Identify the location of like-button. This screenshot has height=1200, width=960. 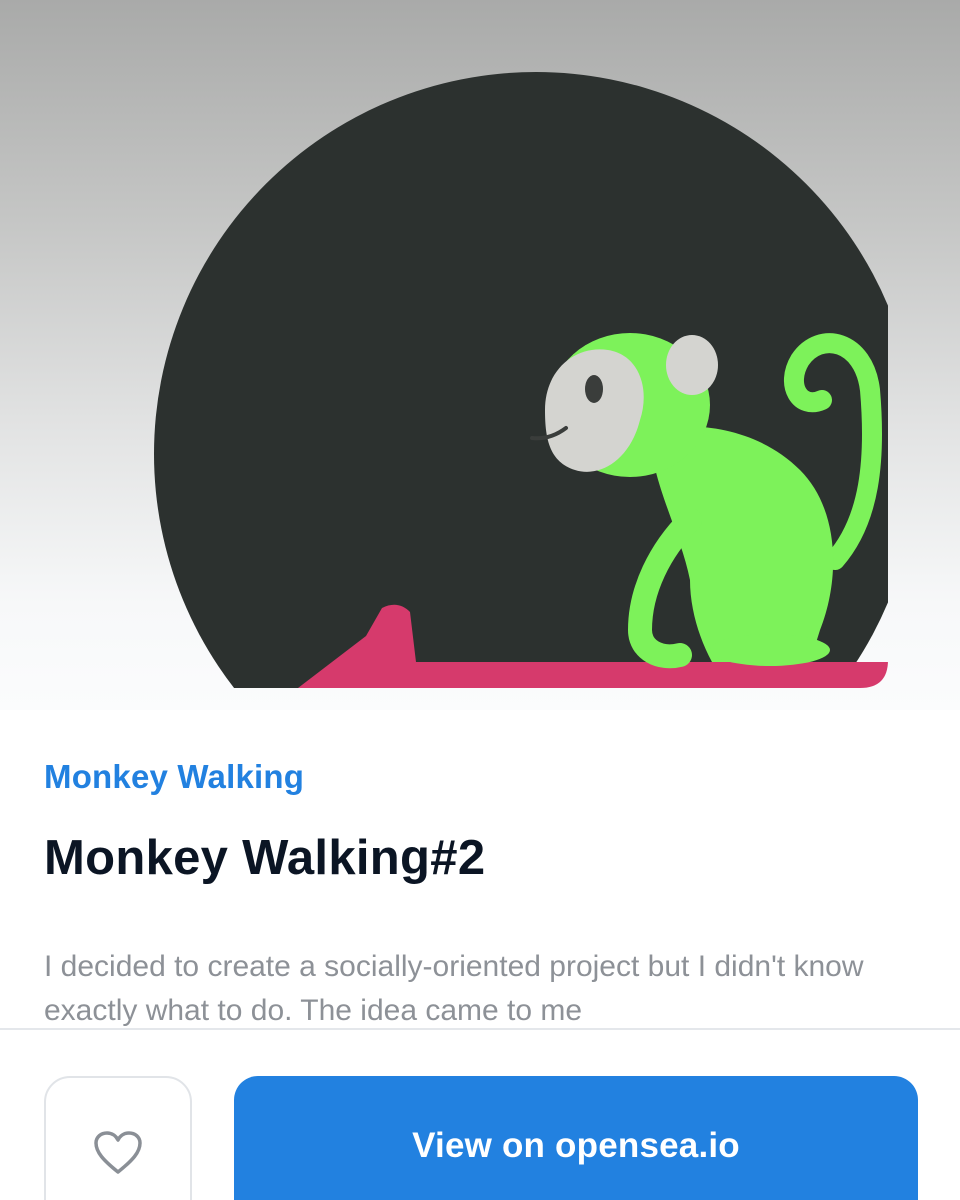
(118, 1138).